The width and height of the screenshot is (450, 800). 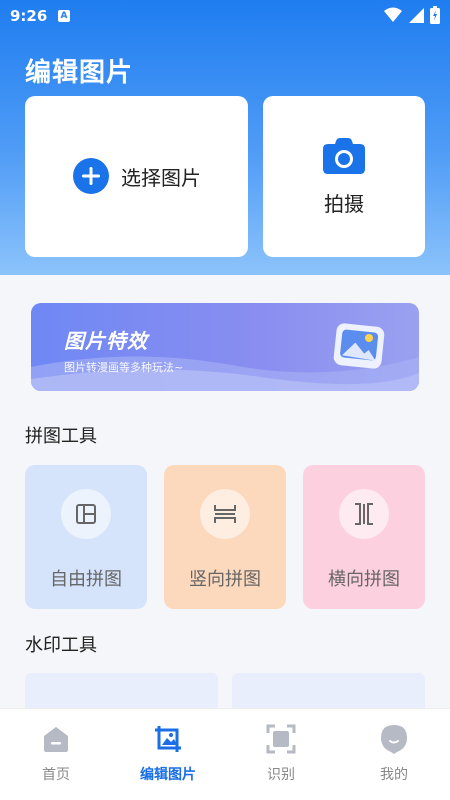 What do you see at coordinates (86, 537) in the screenshot?
I see `free-collage-card: 自由拼图` at bounding box center [86, 537].